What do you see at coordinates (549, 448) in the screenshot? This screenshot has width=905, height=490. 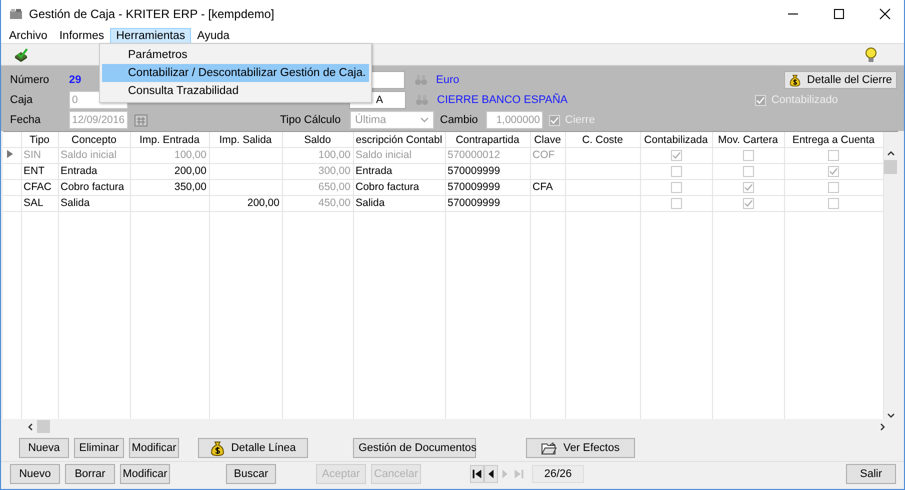 I see `folder-icon` at bounding box center [549, 448].